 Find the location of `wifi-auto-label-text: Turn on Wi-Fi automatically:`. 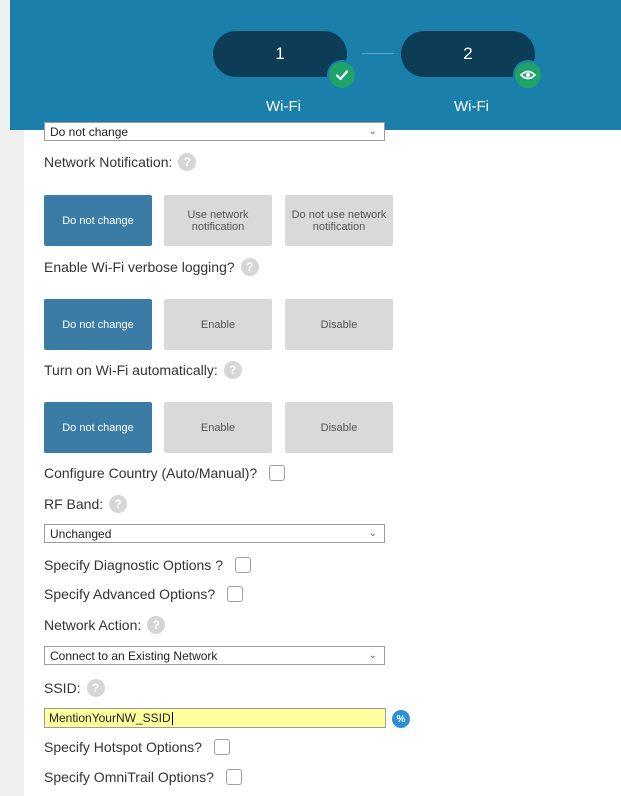

wifi-auto-label-text: Turn on Wi-Fi automatically: is located at coordinates (131, 370).